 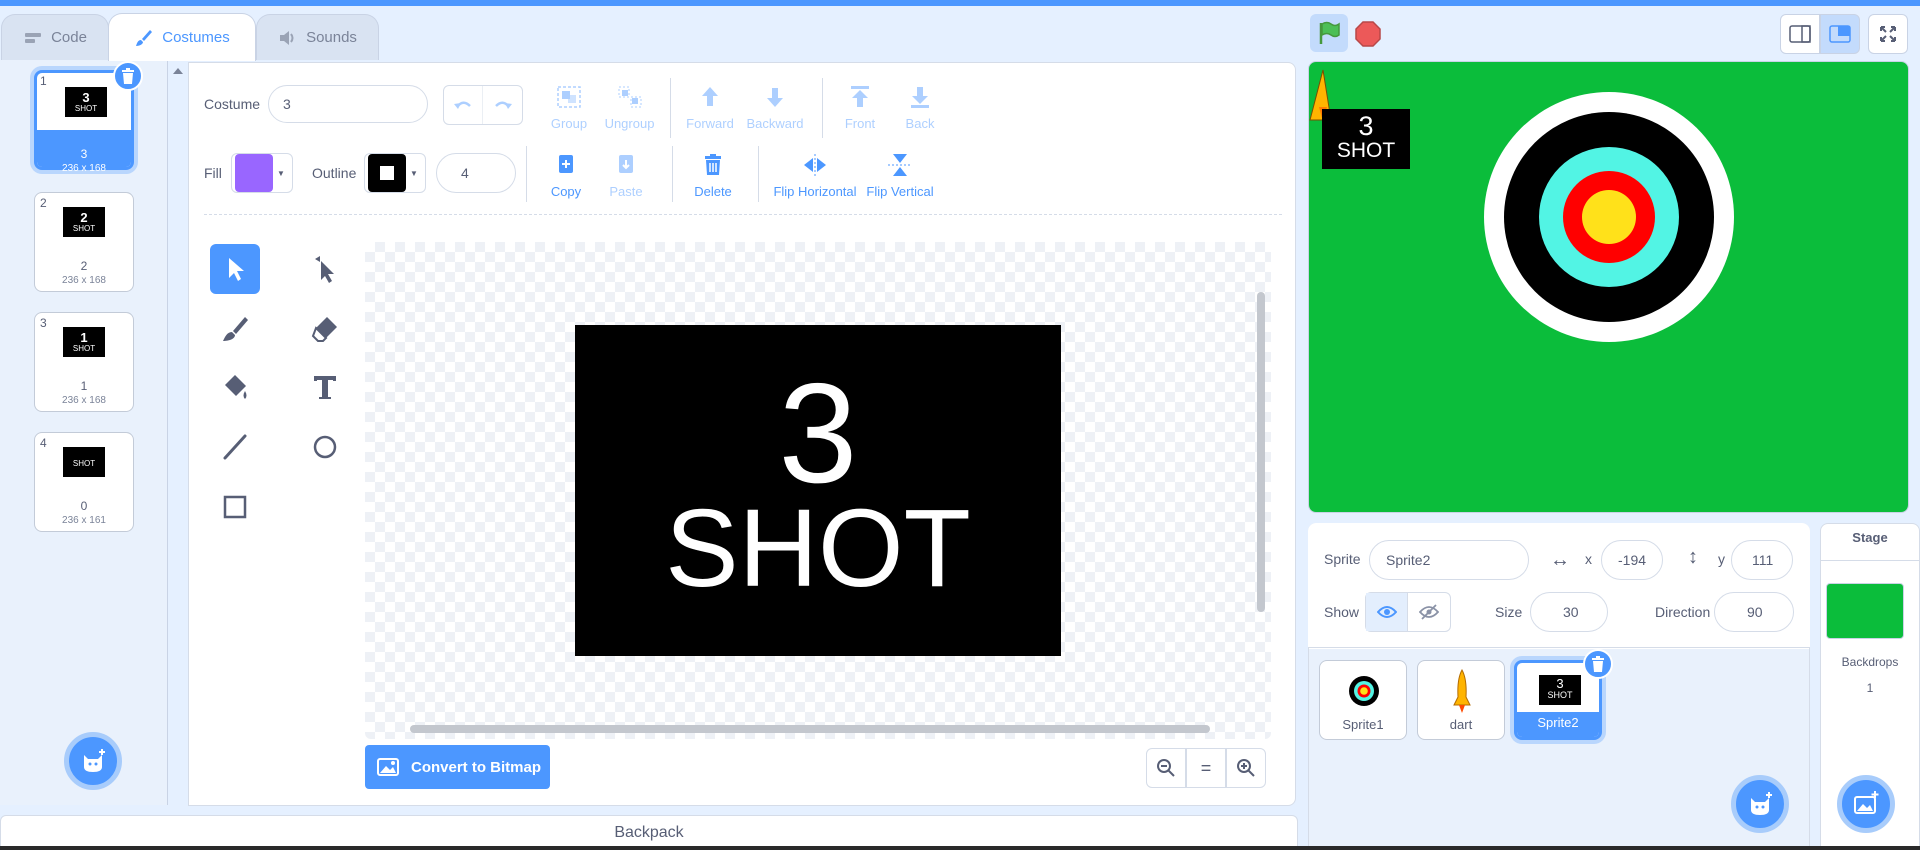 I want to click on costume-name: 3, so click(x=84, y=154).